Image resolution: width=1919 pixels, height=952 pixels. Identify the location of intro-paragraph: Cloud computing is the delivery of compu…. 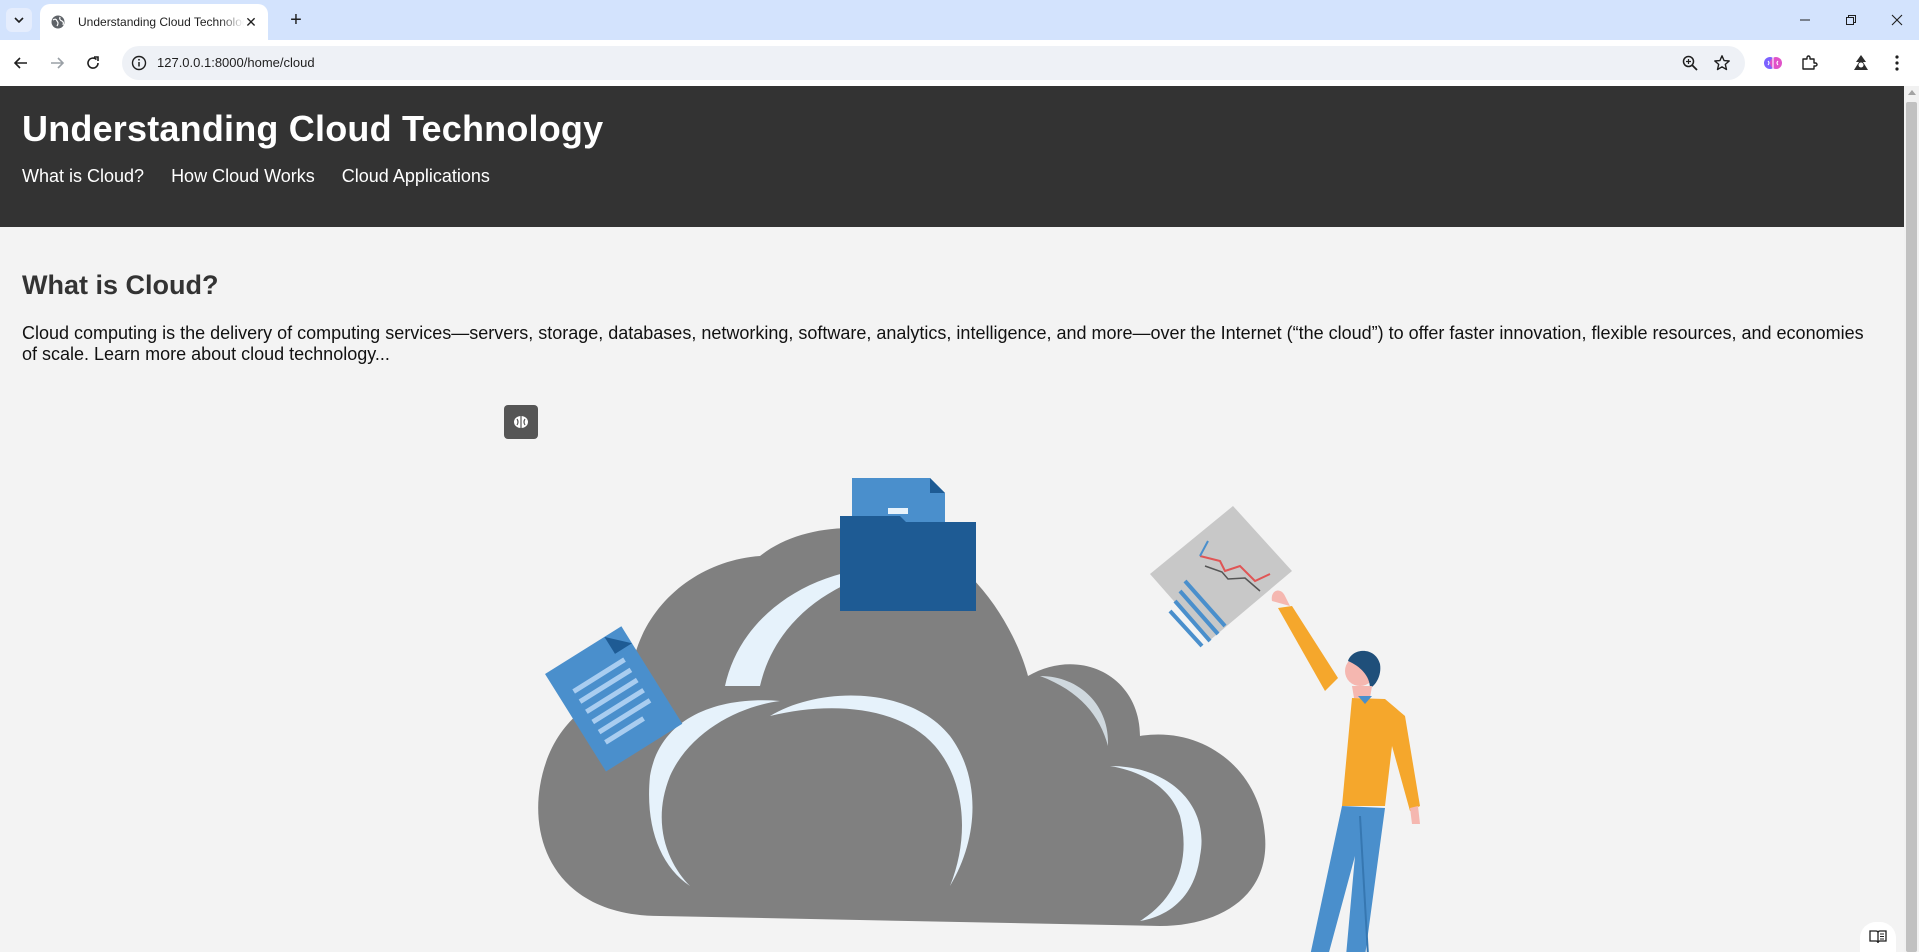
(943, 343).